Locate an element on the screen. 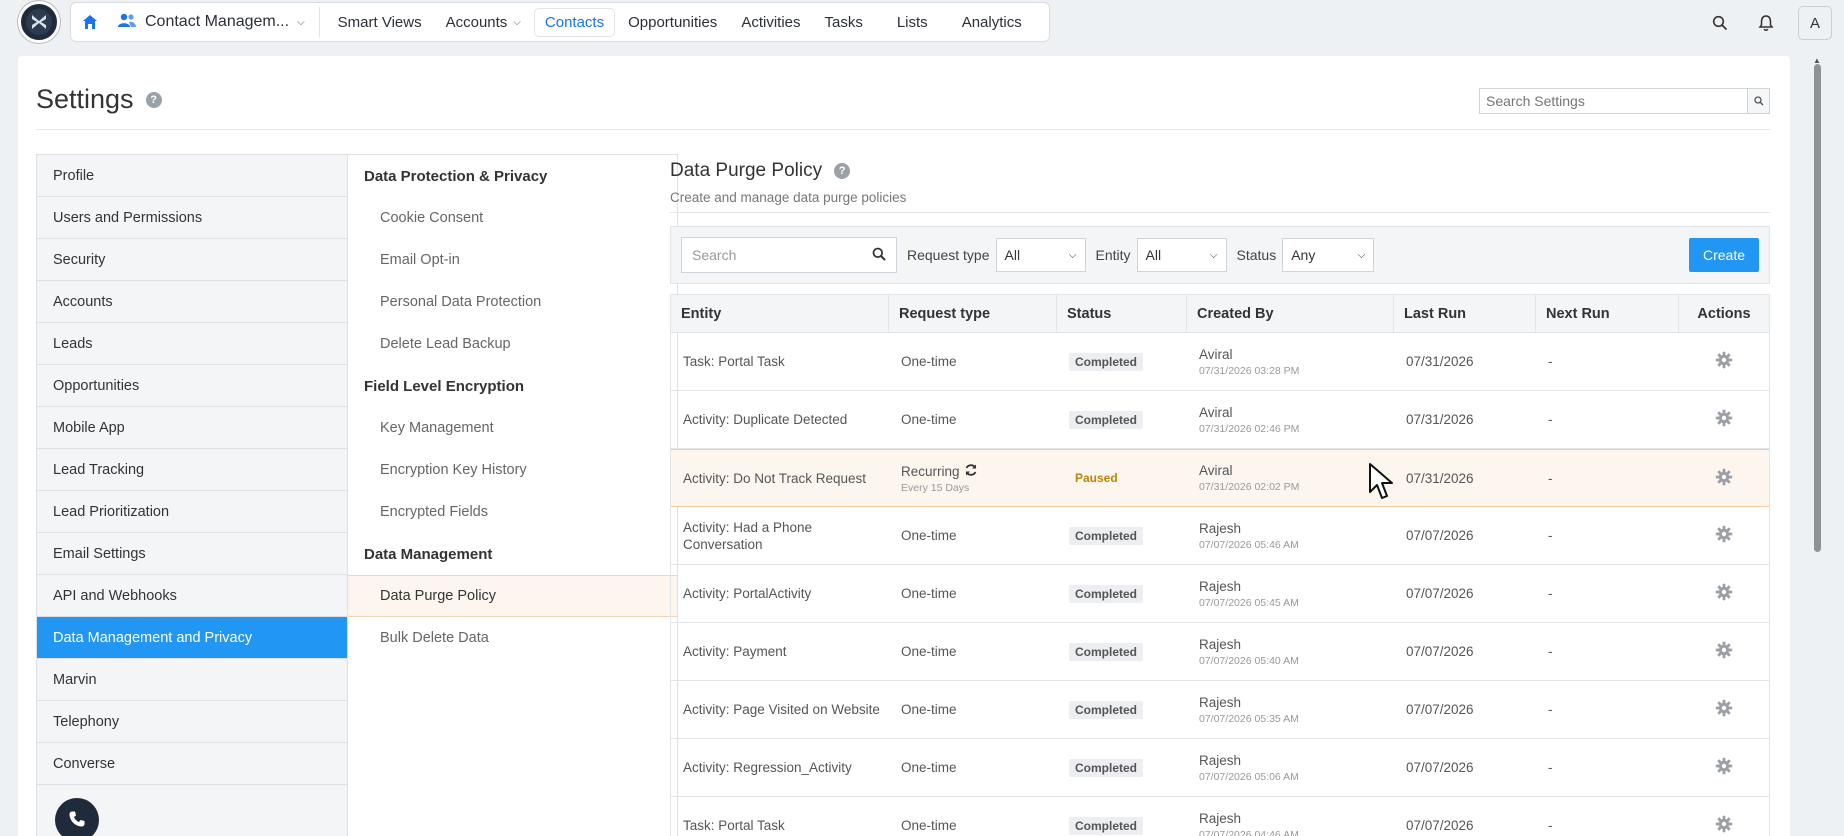 This screenshot has width=1844, height=836. cell-created-by: Rajesh 07/07/2026 05:46 AM is located at coordinates (1290, 535).